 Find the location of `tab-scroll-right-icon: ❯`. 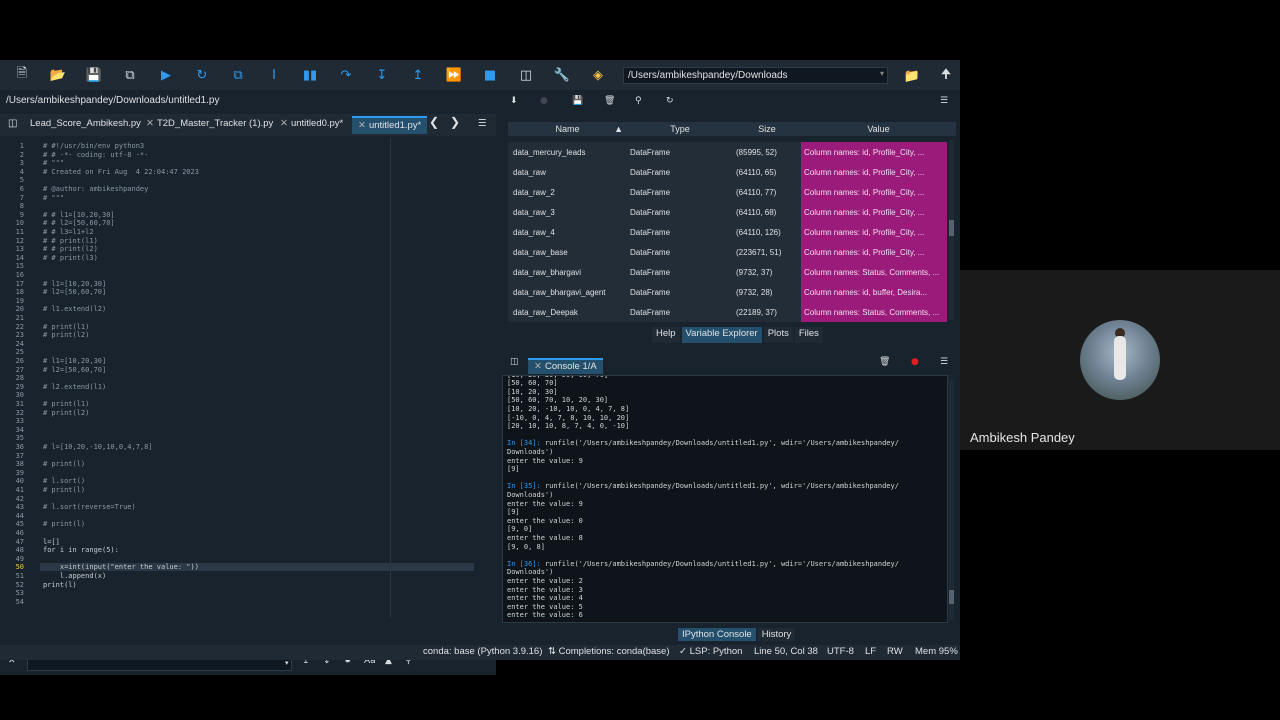

tab-scroll-right-icon: ❯ is located at coordinates (455, 123).